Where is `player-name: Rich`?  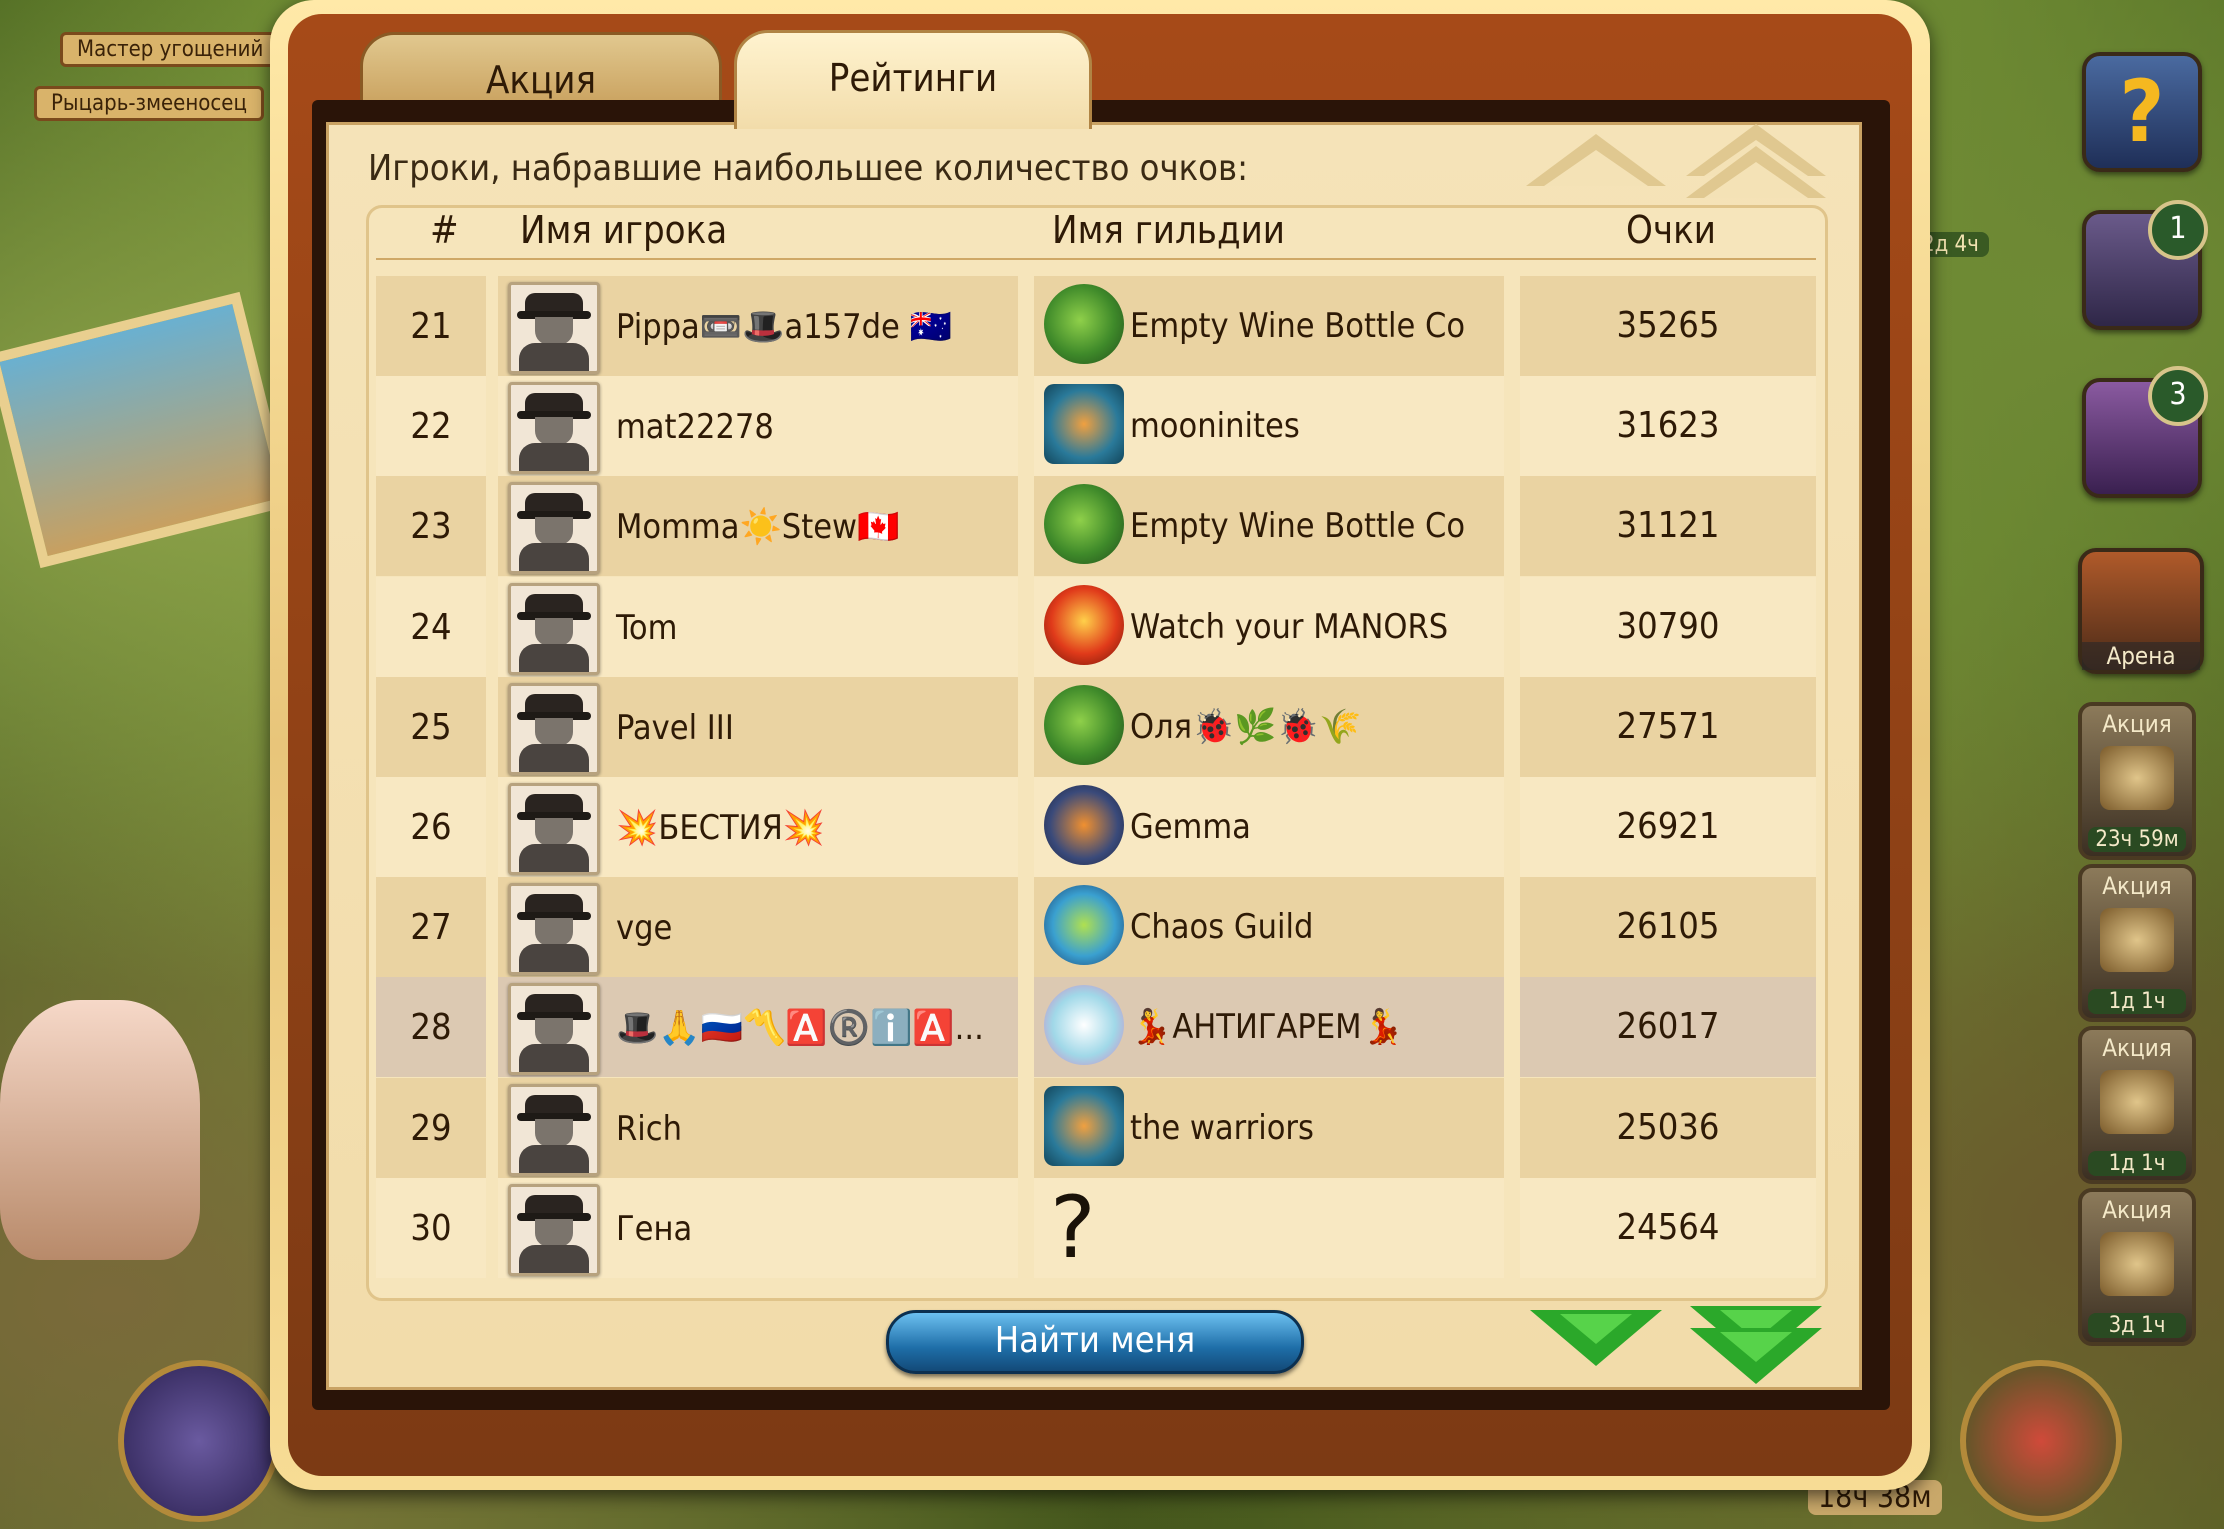 player-name: Rich is located at coordinates (649, 1129).